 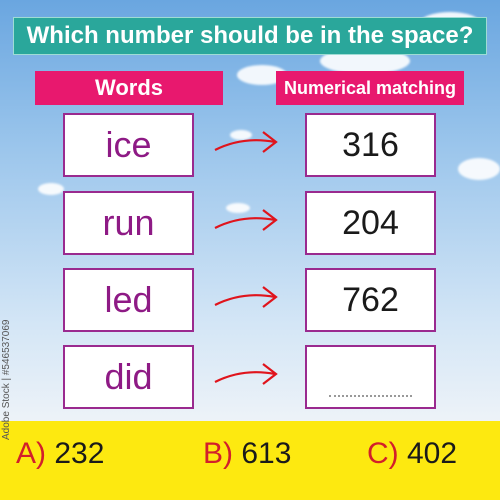 I want to click on option-c: C) 402, so click(x=412, y=454).